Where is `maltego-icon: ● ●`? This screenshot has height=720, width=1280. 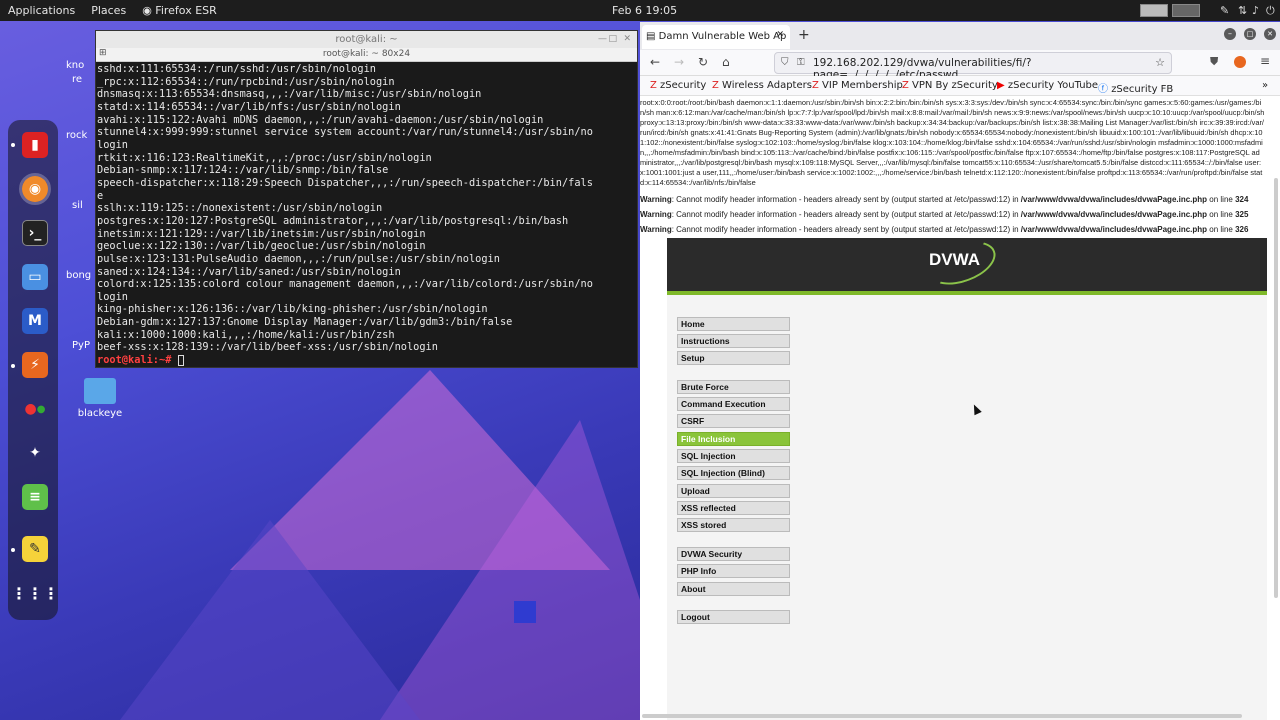
maltego-icon: ● ● is located at coordinates (35, 409).